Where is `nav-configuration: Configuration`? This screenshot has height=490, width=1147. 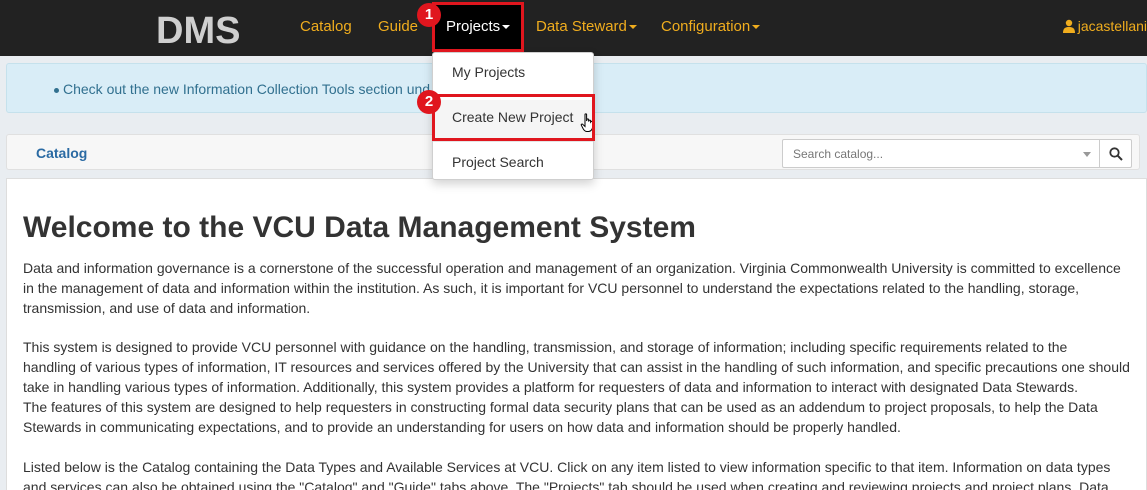 nav-configuration: Configuration is located at coordinates (711, 26).